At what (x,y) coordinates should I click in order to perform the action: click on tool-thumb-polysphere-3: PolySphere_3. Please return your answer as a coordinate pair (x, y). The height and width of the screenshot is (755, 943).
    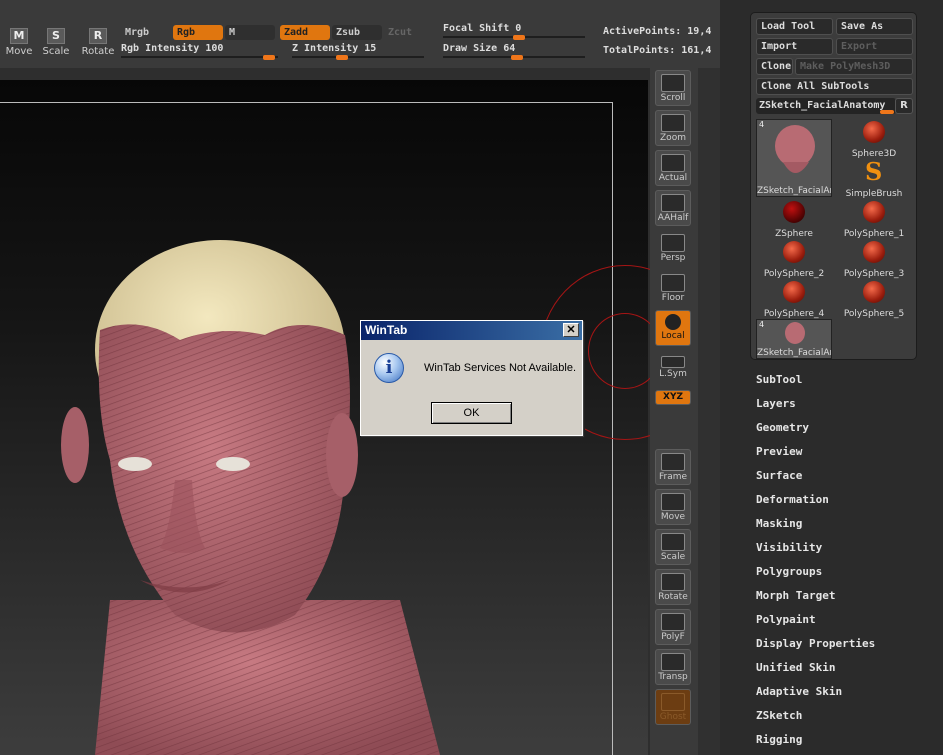
    Looking at the image, I should click on (874, 259).